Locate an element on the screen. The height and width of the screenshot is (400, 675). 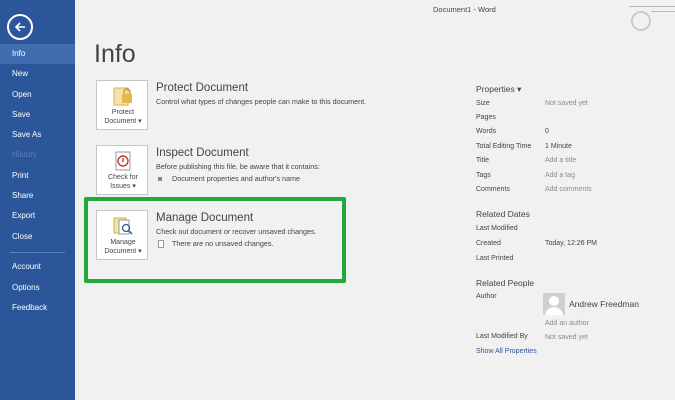
properties-heading: Properties ▾ is located at coordinates (498, 89).